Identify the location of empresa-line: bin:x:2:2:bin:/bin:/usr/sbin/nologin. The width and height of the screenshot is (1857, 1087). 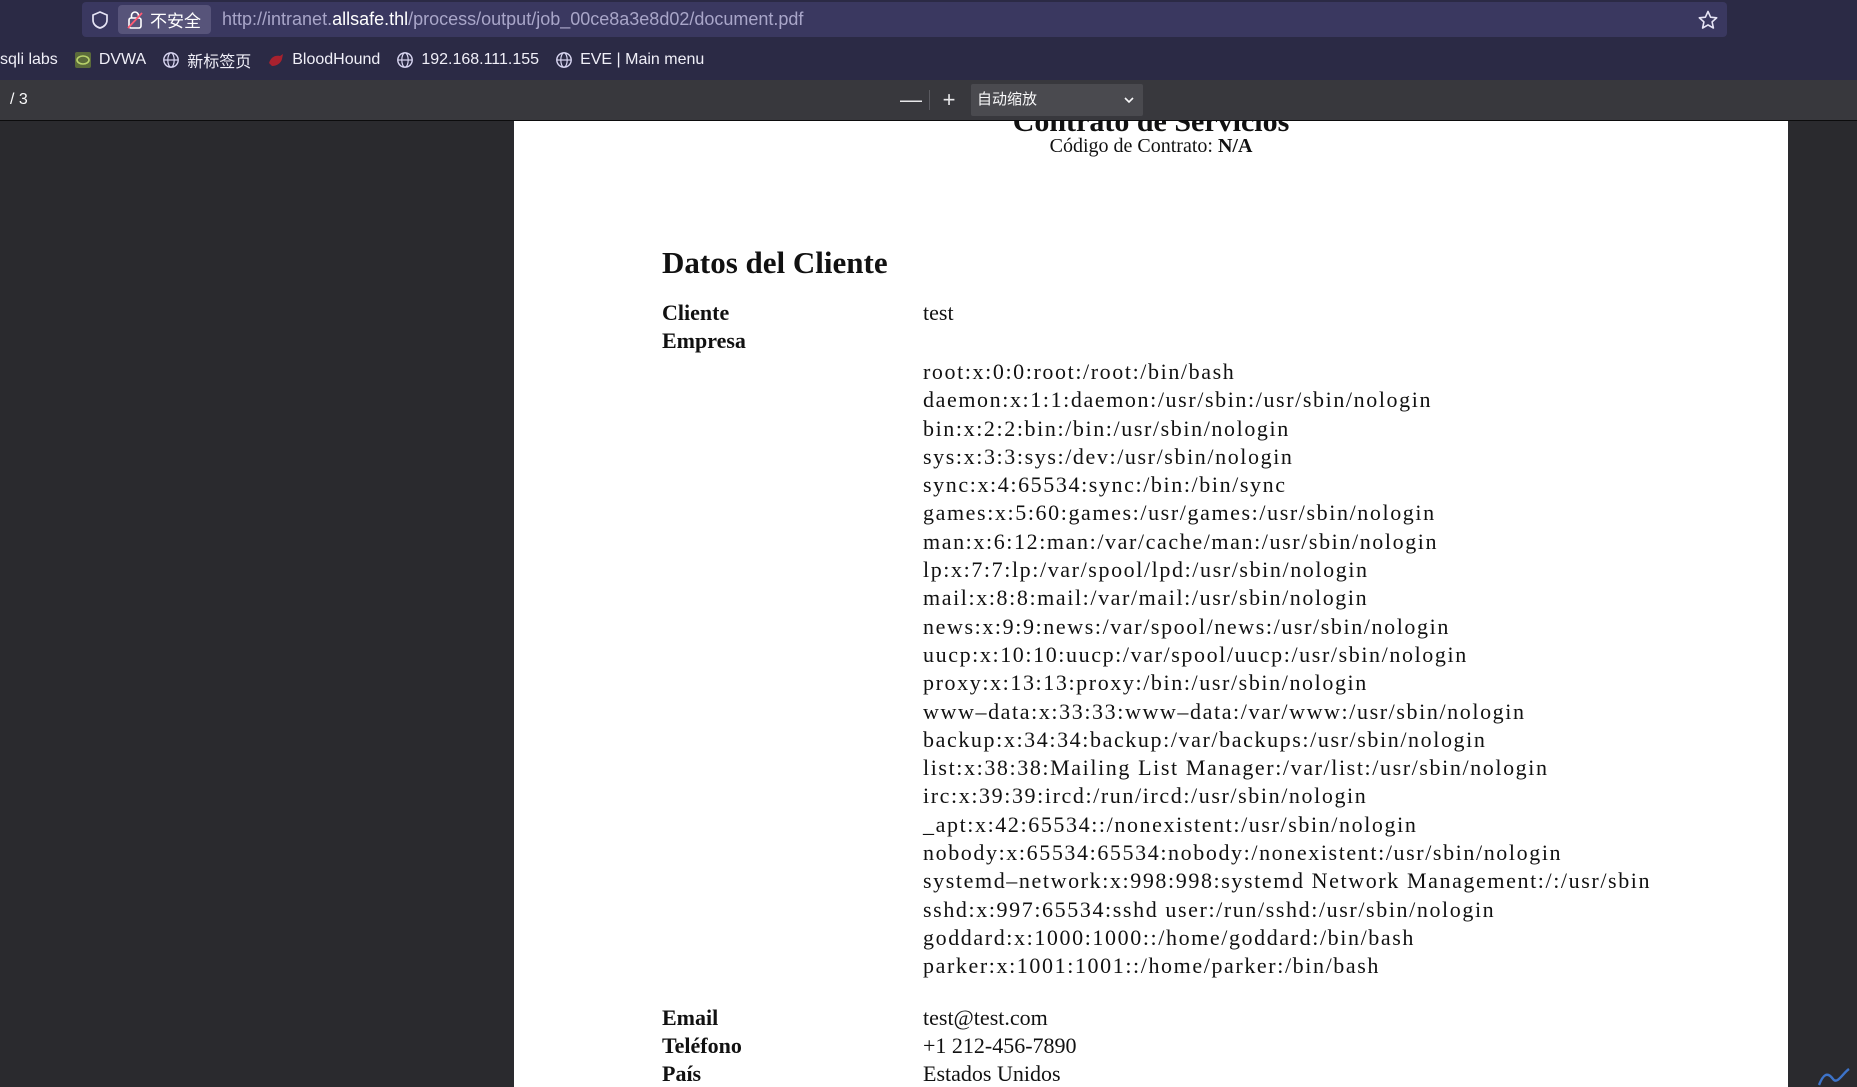
(1106, 428).